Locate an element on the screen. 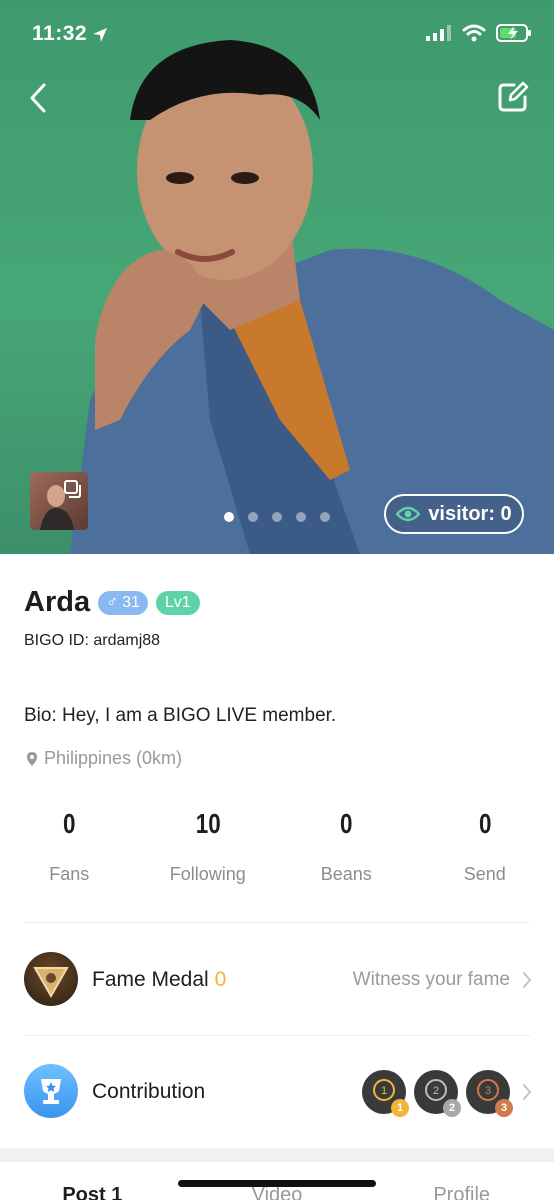  tab-profile: Profile is located at coordinates (461, 1181).